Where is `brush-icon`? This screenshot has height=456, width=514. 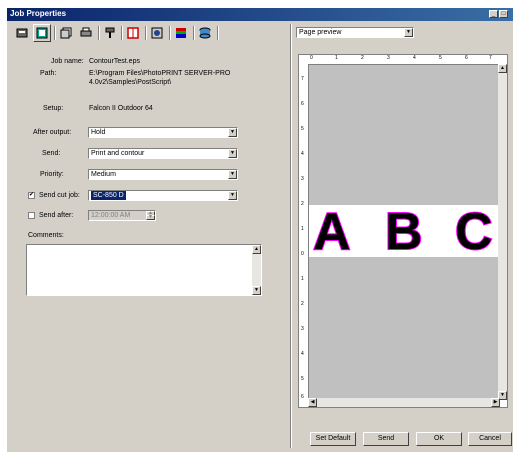
brush-icon is located at coordinates (110, 32).